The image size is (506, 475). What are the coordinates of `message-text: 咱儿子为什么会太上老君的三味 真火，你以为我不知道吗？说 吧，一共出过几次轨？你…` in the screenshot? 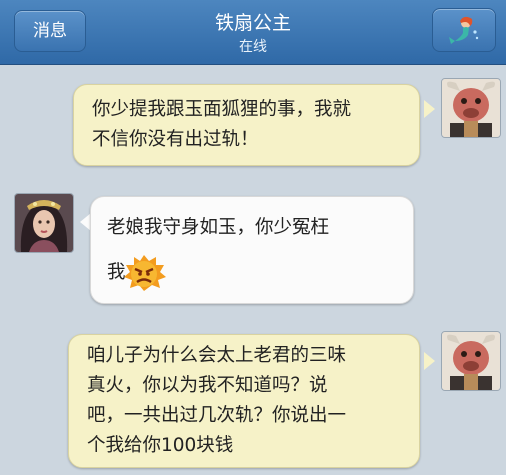 It's located at (217, 400).